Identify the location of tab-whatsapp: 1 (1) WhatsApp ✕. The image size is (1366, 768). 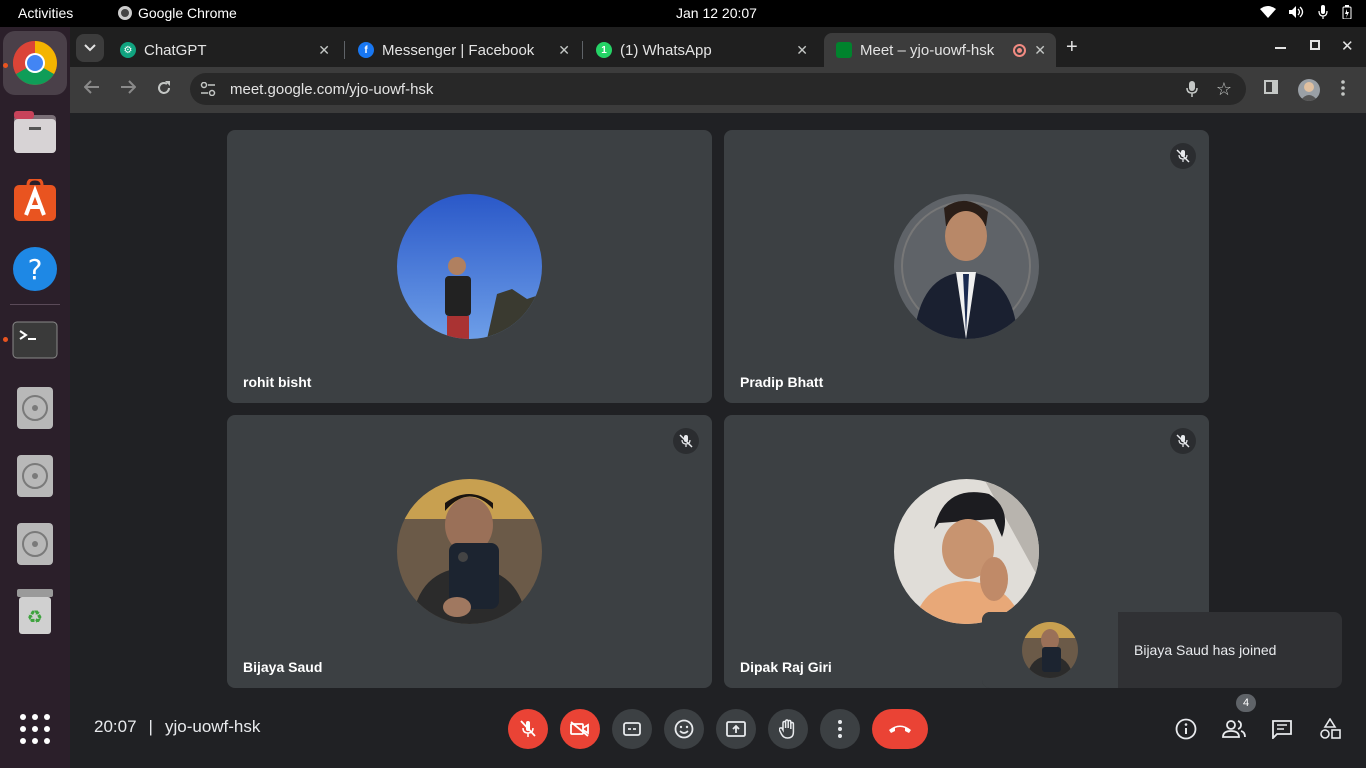
(701, 50).